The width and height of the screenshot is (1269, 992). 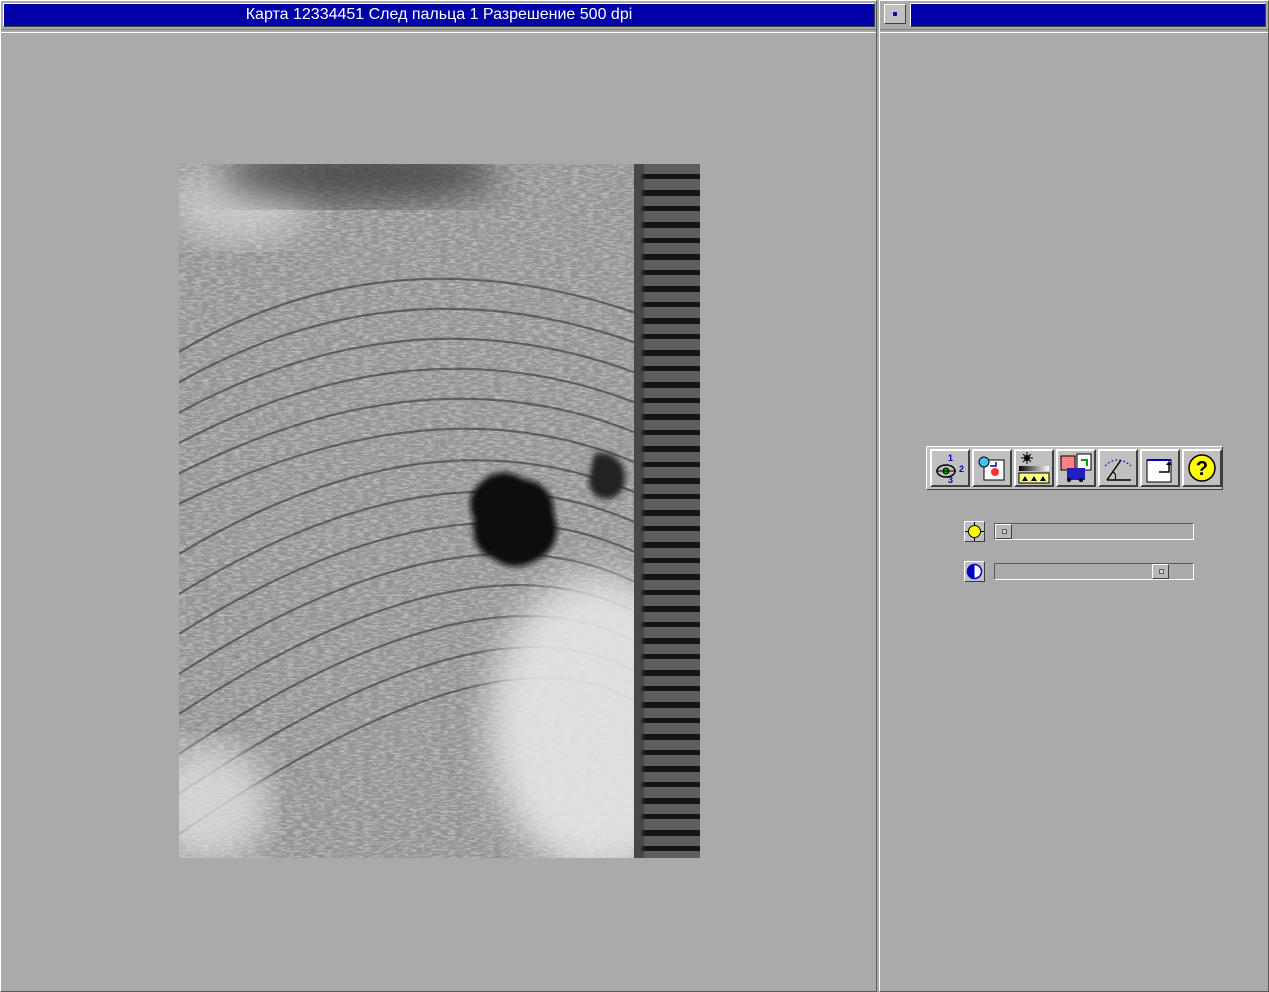 I want to click on window-menu-button, so click(x=895, y=14).